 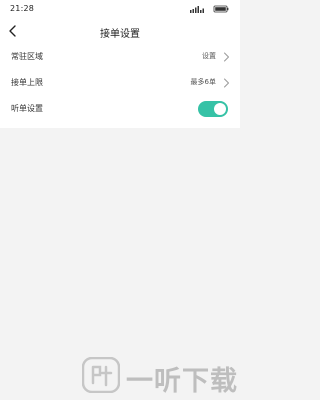 I want to click on settings-row-resident-area: 常驻区域 设置, so click(x=120, y=57).